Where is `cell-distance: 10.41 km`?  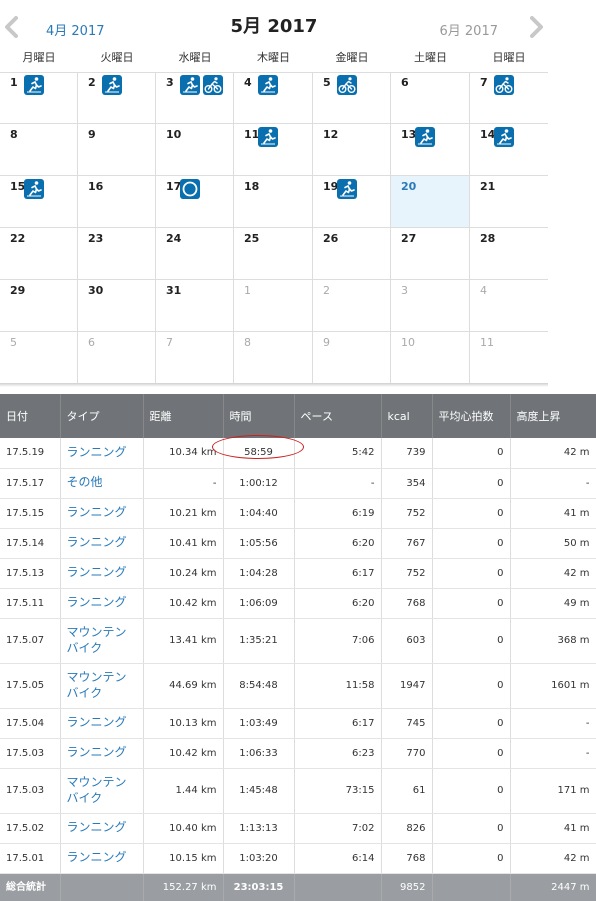 cell-distance: 10.41 km is located at coordinates (183, 543).